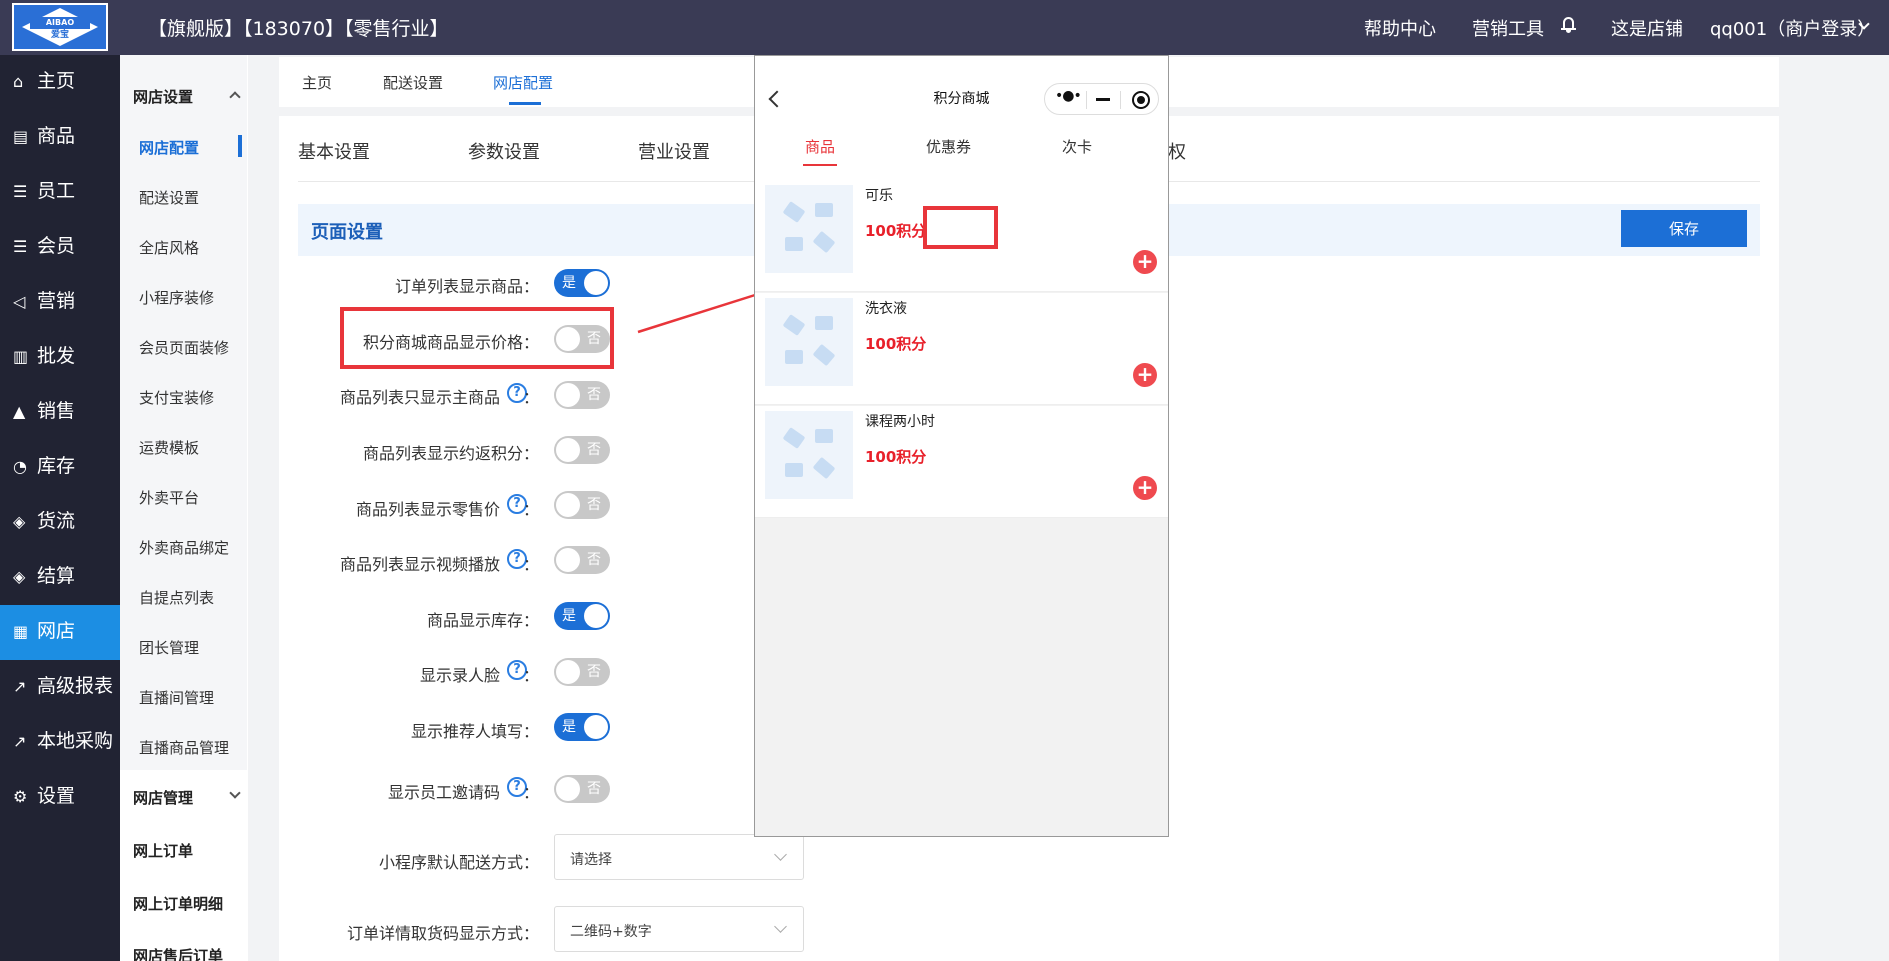 Image resolution: width=1889 pixels, height=961 pixels. I want to click on annotation-price-box, so click(960, 227).